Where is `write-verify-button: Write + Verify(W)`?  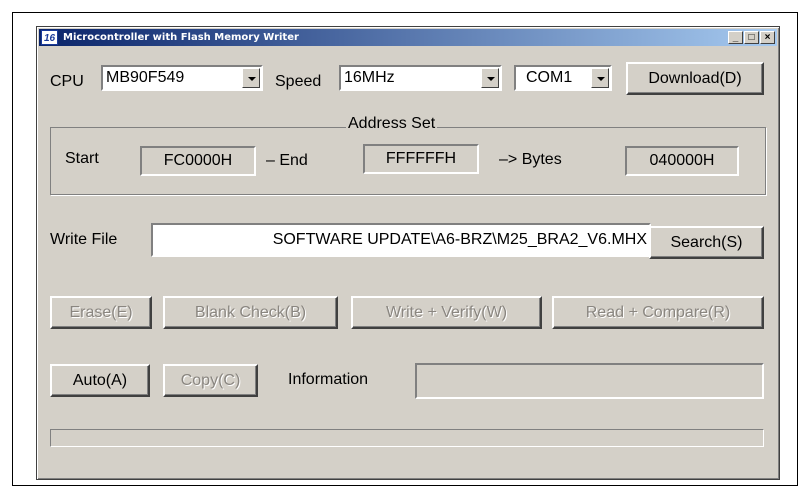 write-verify-button: Write + Verify(W) is located at coordinates (446, 312).